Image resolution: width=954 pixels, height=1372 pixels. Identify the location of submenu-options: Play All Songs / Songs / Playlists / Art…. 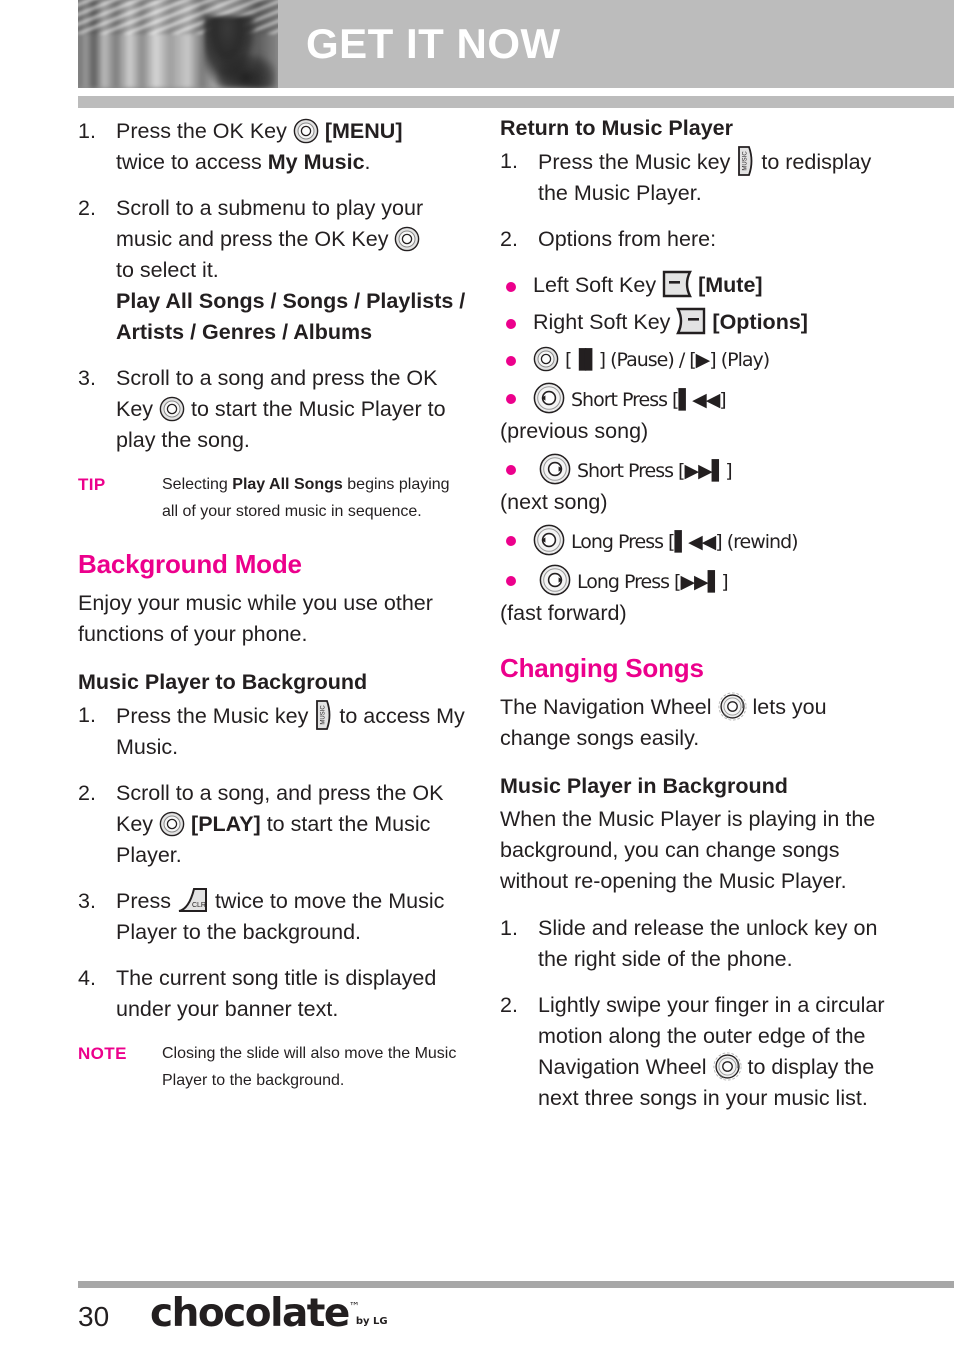
(291, 316).